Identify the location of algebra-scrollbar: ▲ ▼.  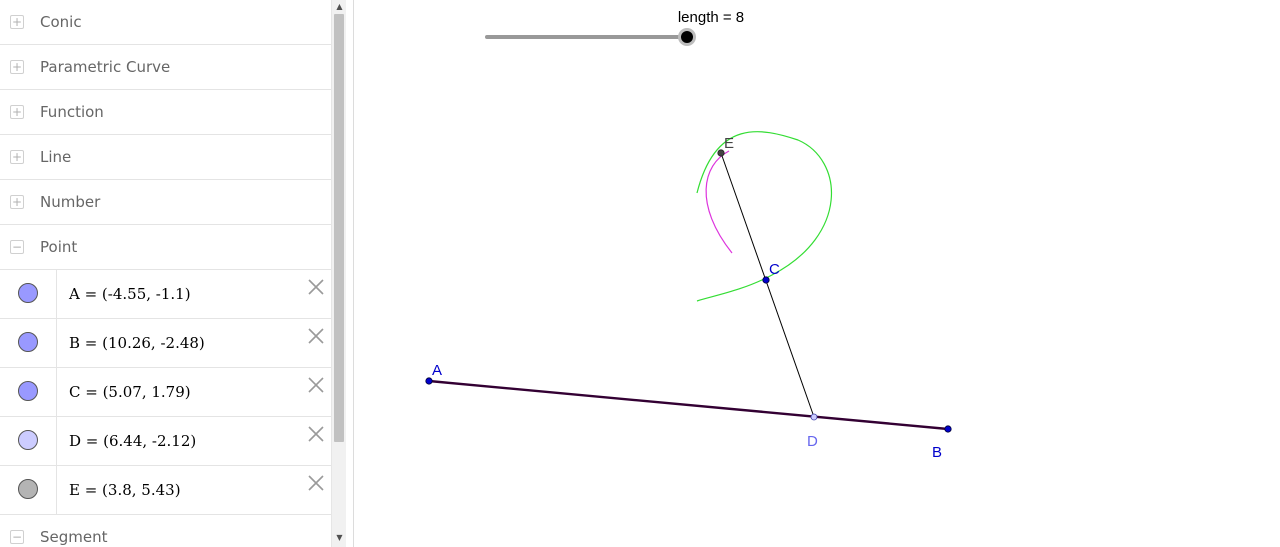
(338, 273).